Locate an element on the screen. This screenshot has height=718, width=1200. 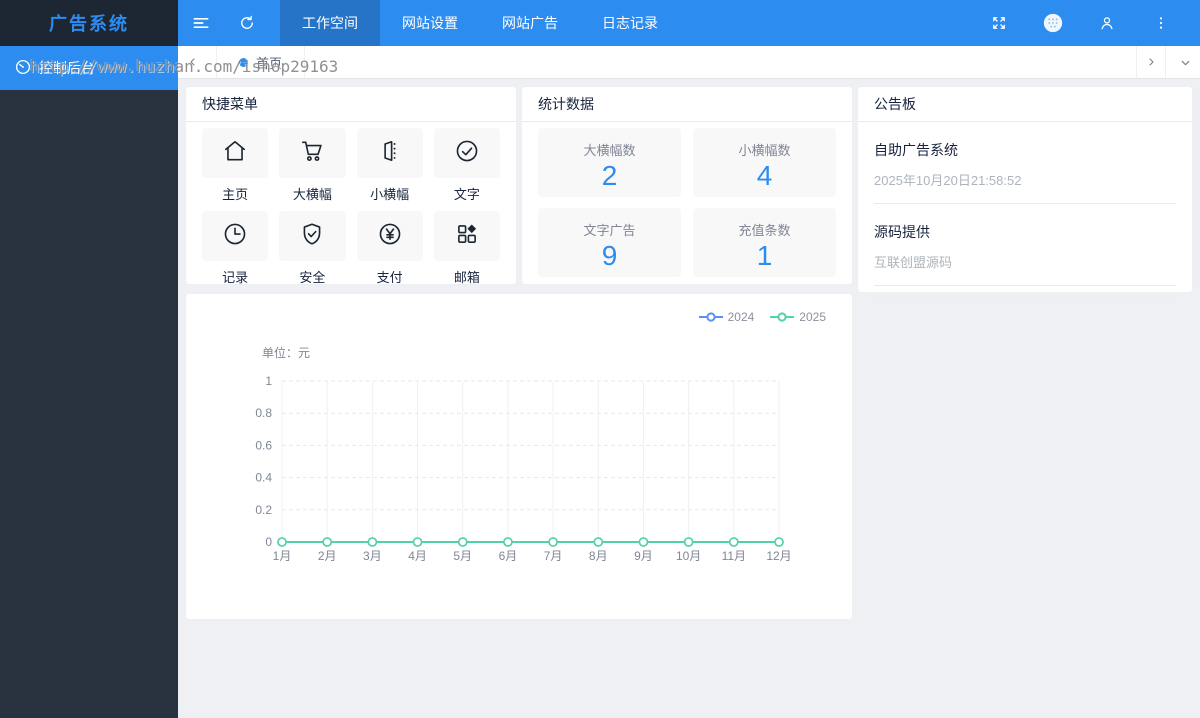
quick-item-records: 记录 is located at coordinates (235, 252).